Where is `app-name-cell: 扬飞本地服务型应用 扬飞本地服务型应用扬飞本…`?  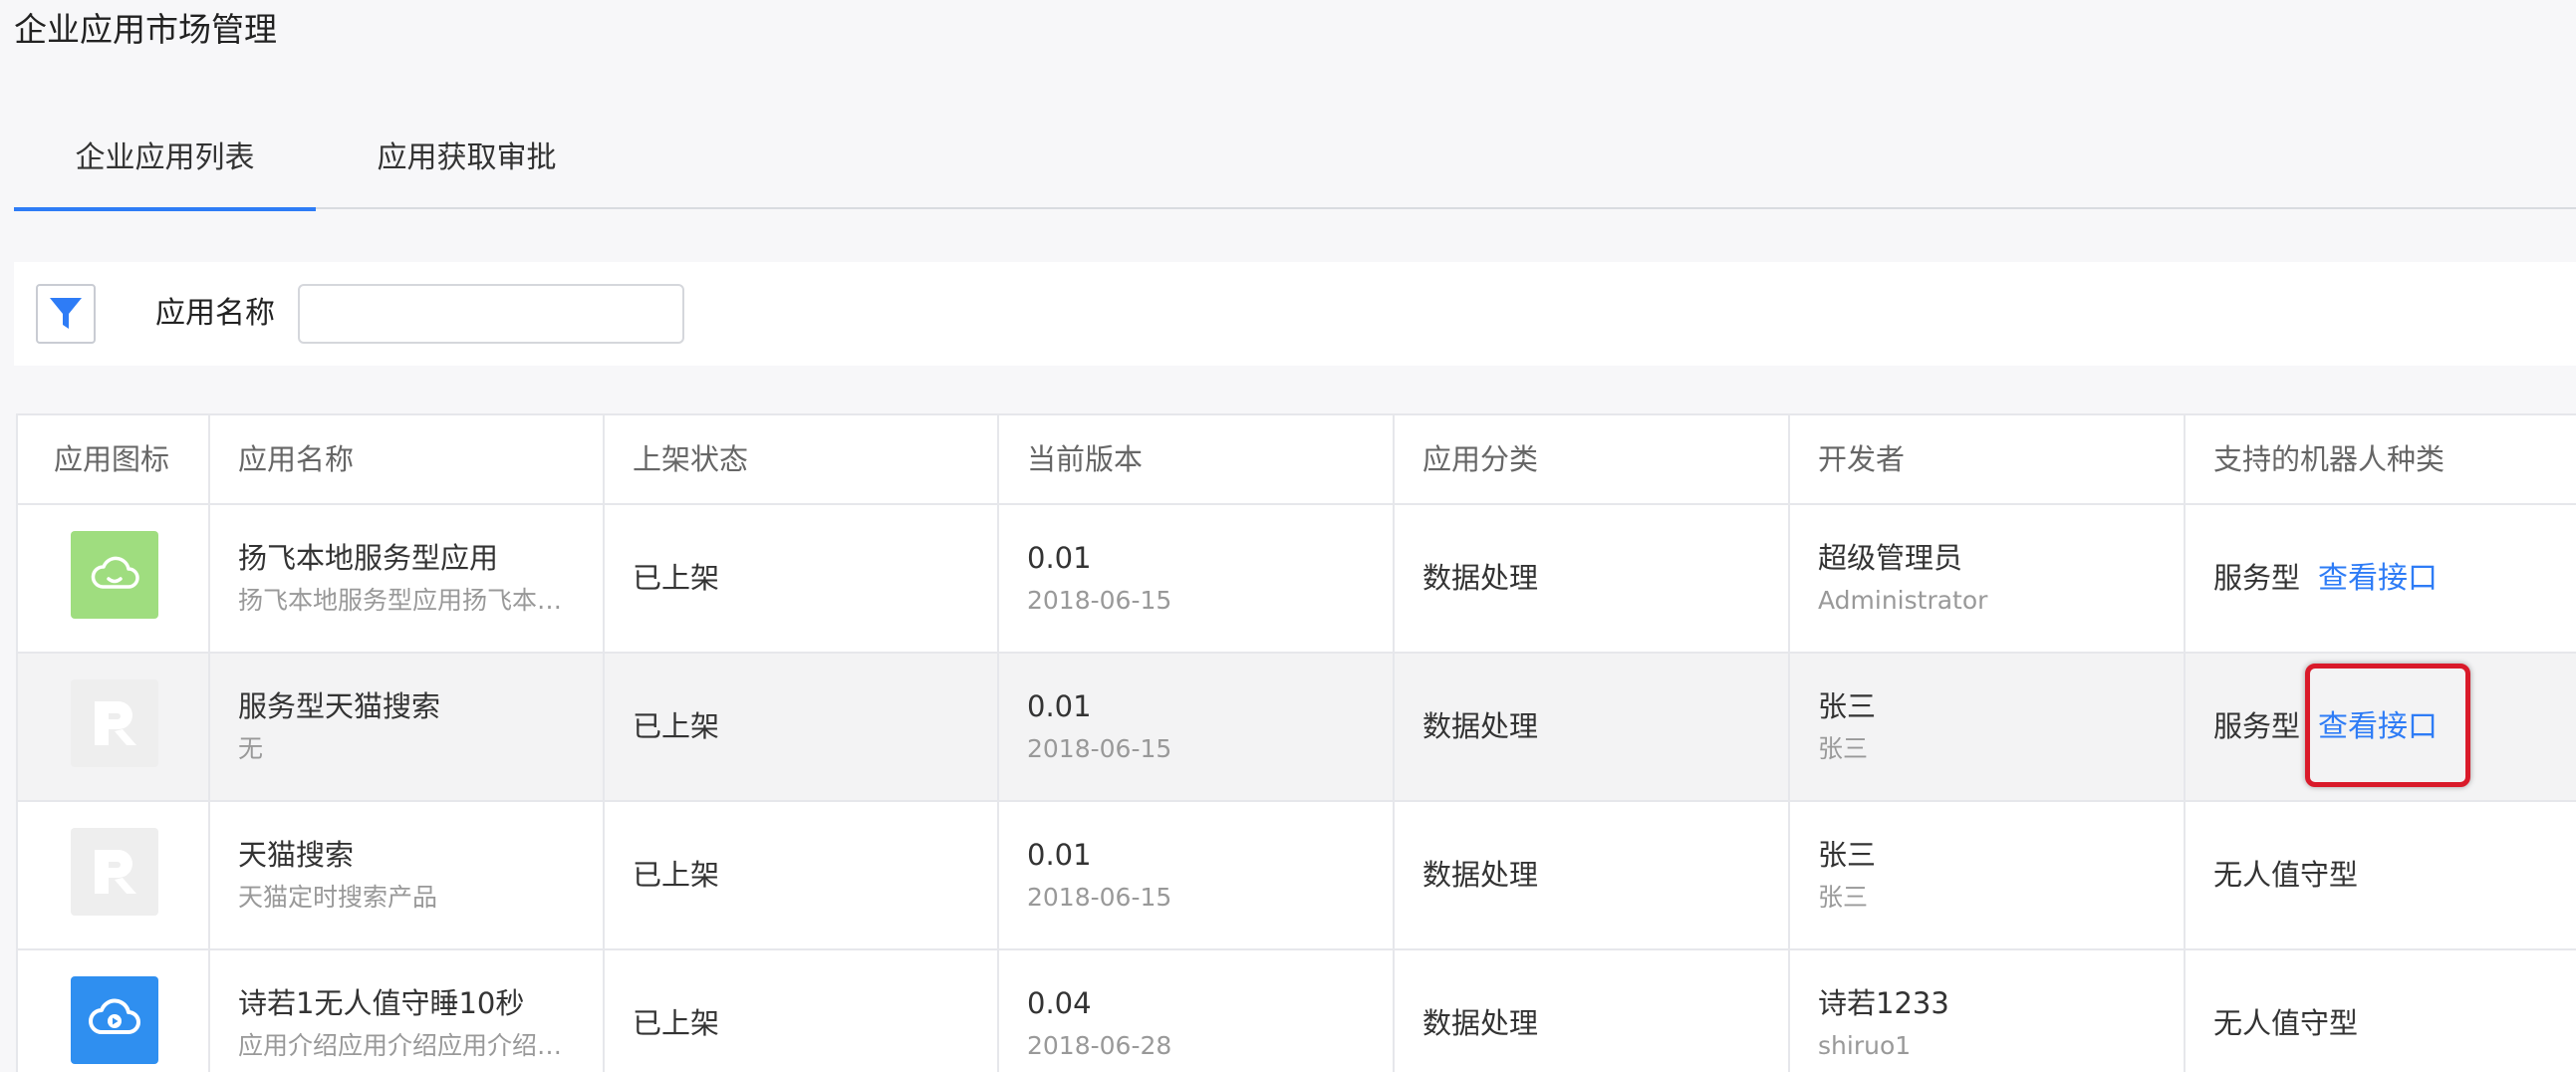
app-name-cell: 扬飞本地服务型应用 扬飞本地服务型应用扬飞本… is located at coordinates (407, 578).